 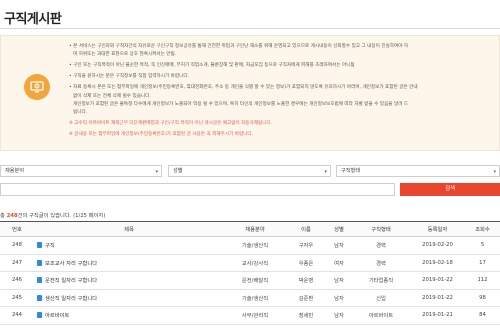 What do you see at coordinates (50, 246) in the screenshot?
I see `row-title-link: 구직` at bounding box center [50, 246].